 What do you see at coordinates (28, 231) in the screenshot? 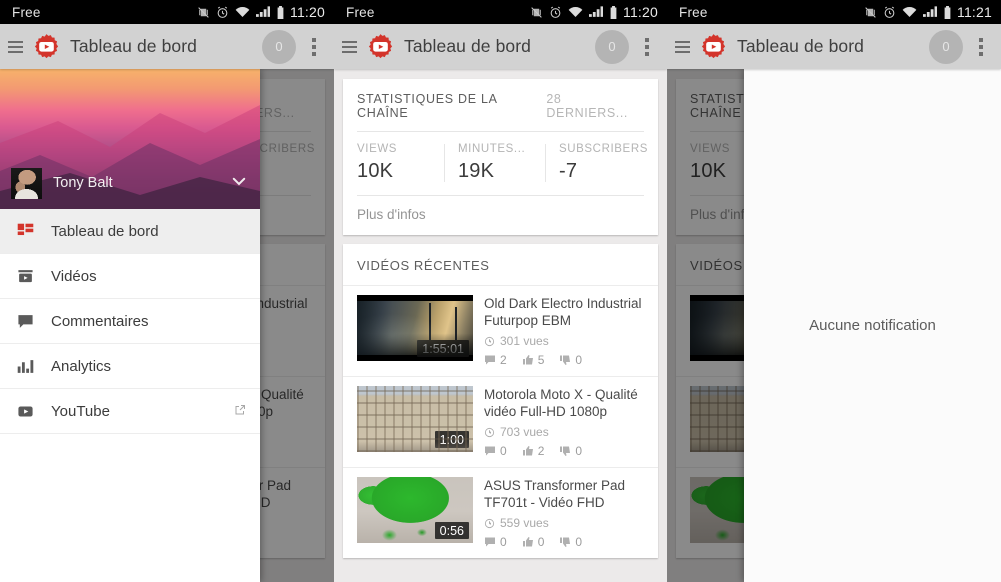
I see `dashboard-icon` at bounding box center [28, 231].